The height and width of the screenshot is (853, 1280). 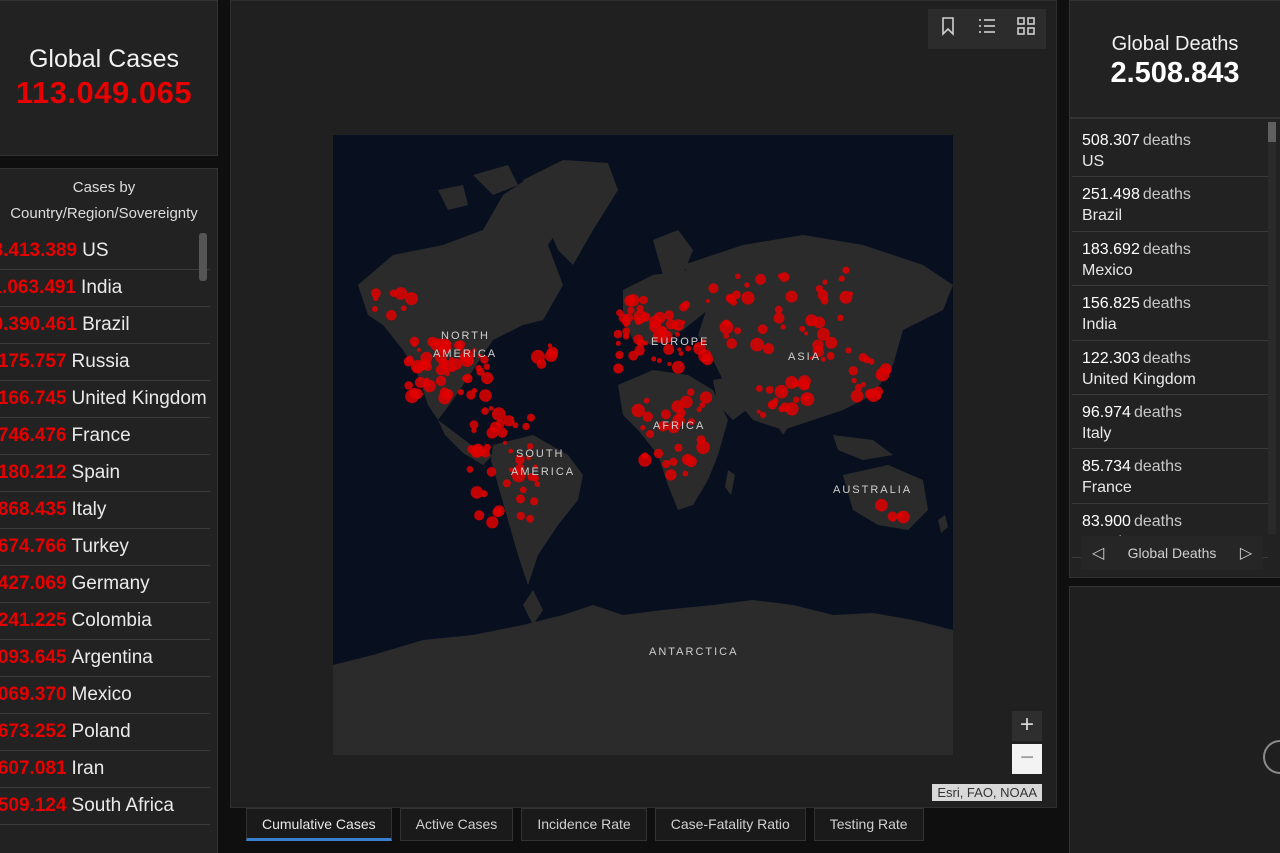 I want to click on tab-case-fatality-ratio: Case-Fatality Ratio, so click(x=730, y=824).